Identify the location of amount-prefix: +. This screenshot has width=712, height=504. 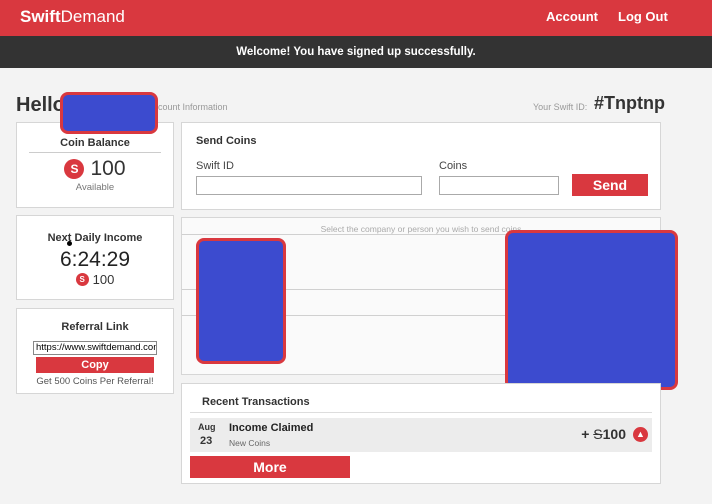
(585, 434).